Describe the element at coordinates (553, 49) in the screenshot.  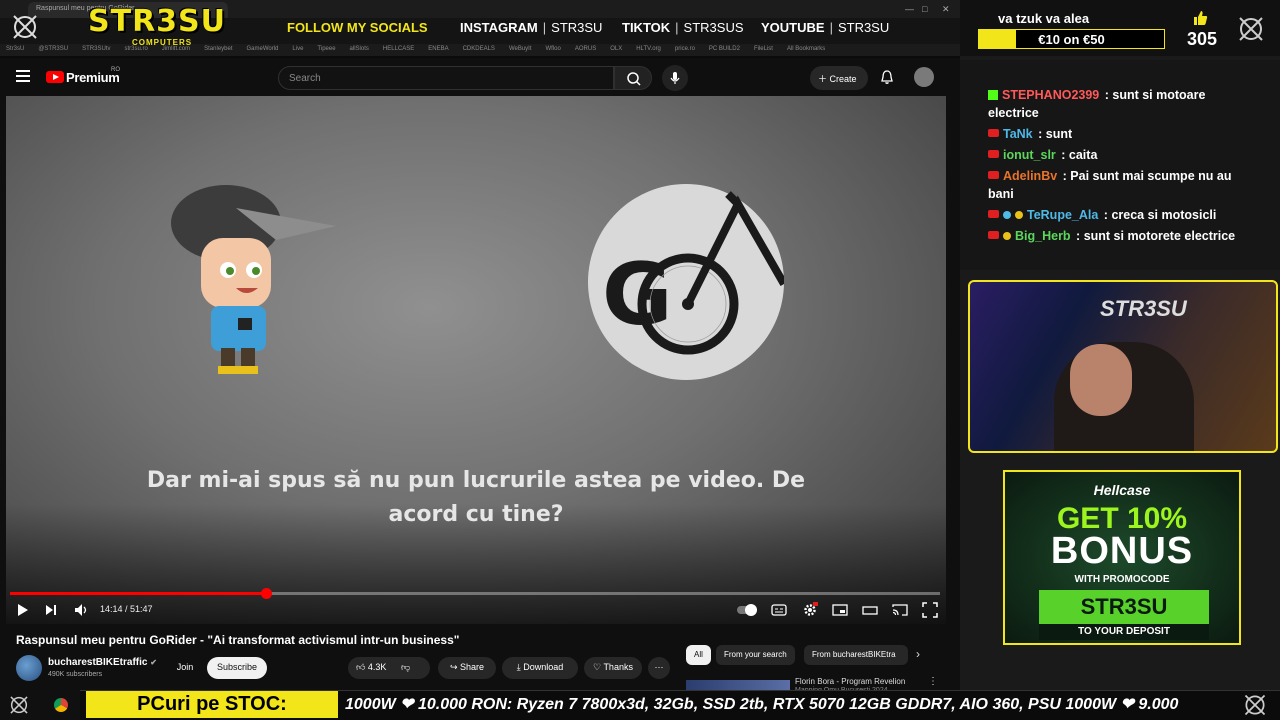
I see `bookmark-item: Wfloo` at that location.